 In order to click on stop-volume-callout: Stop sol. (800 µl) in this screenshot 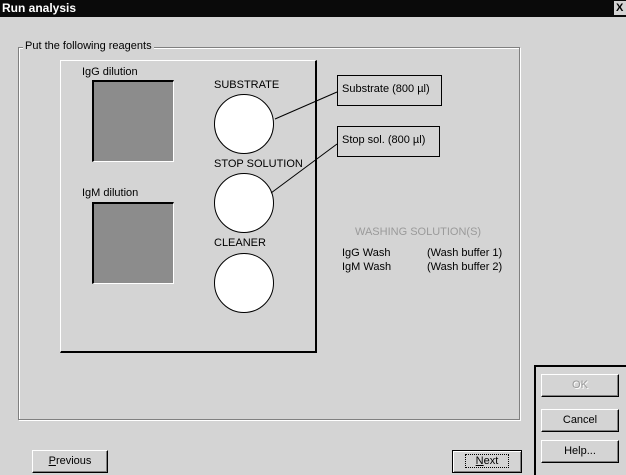, I will do `click(388, 141)`.